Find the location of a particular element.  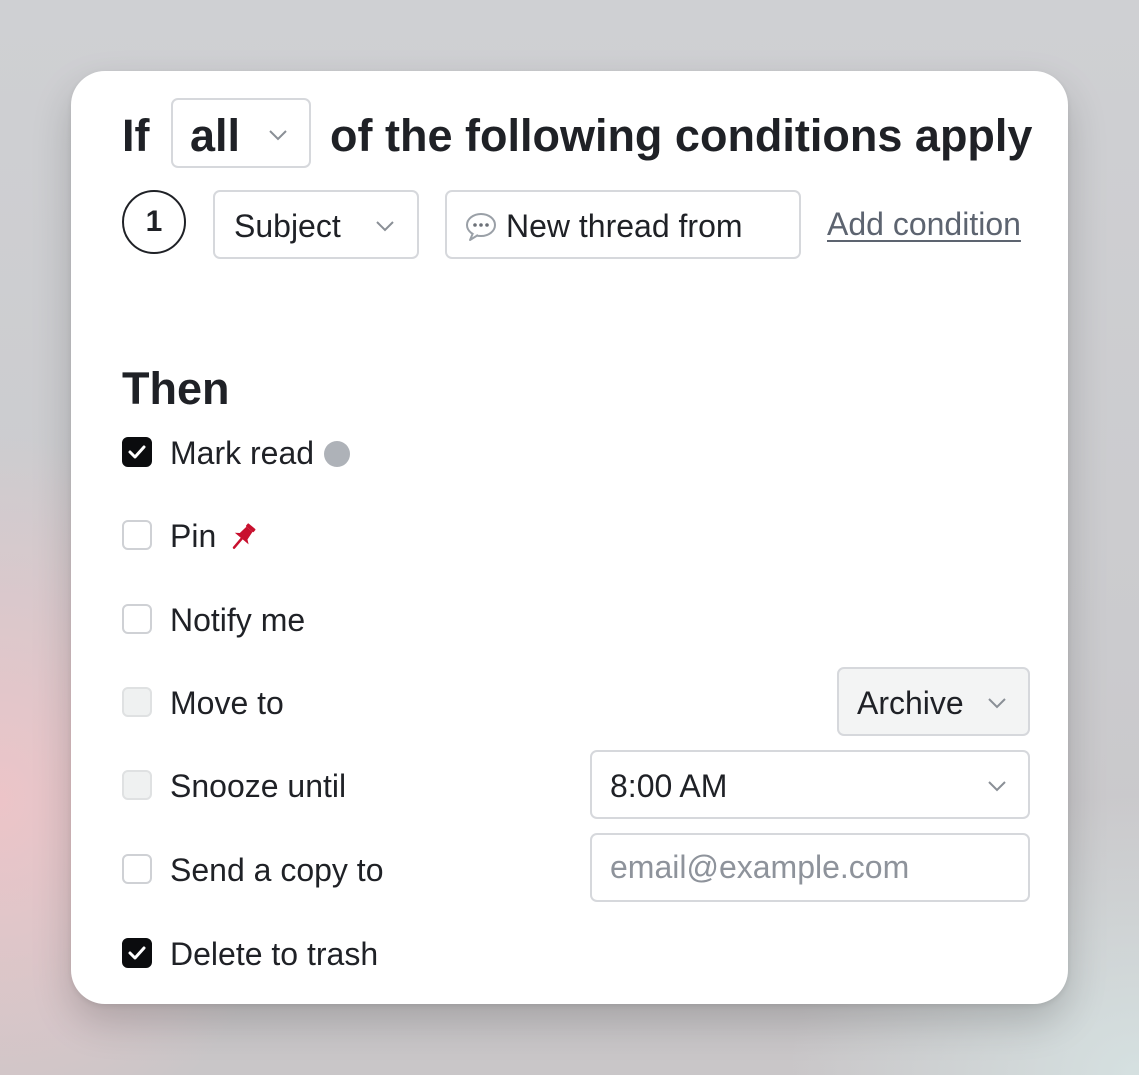

match-select-value: all is located at coordinates (215, 135).